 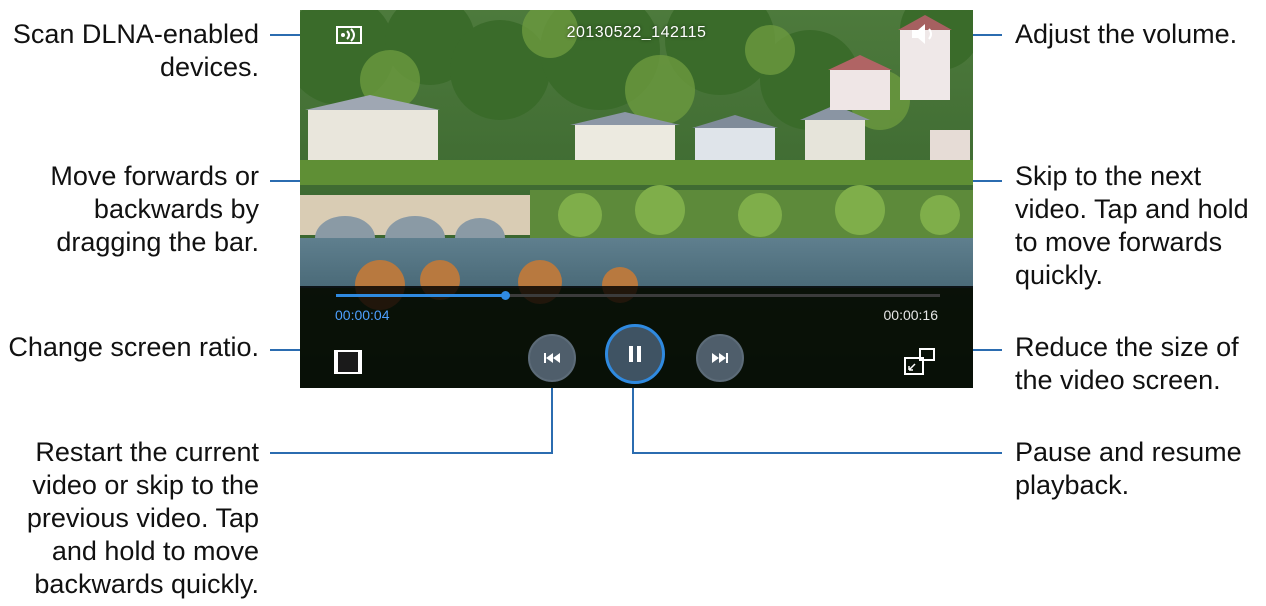 I want to click on callout-line: the video screen., so click(x=1118, y=380).